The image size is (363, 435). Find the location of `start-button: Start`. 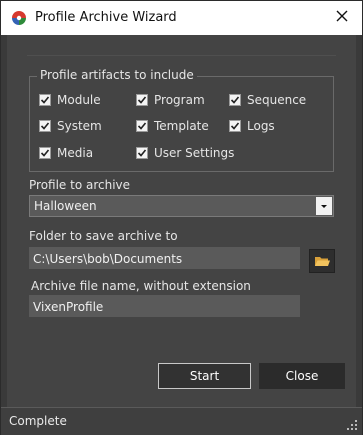

start-button: Start is located at coordinates (204, 376).